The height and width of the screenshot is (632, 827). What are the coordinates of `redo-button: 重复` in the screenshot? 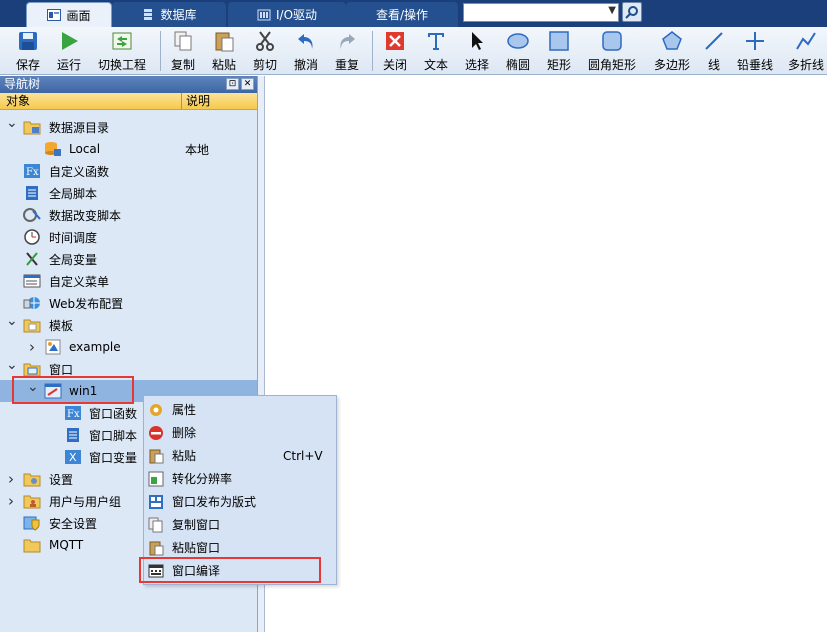 It's located at (347, 51).